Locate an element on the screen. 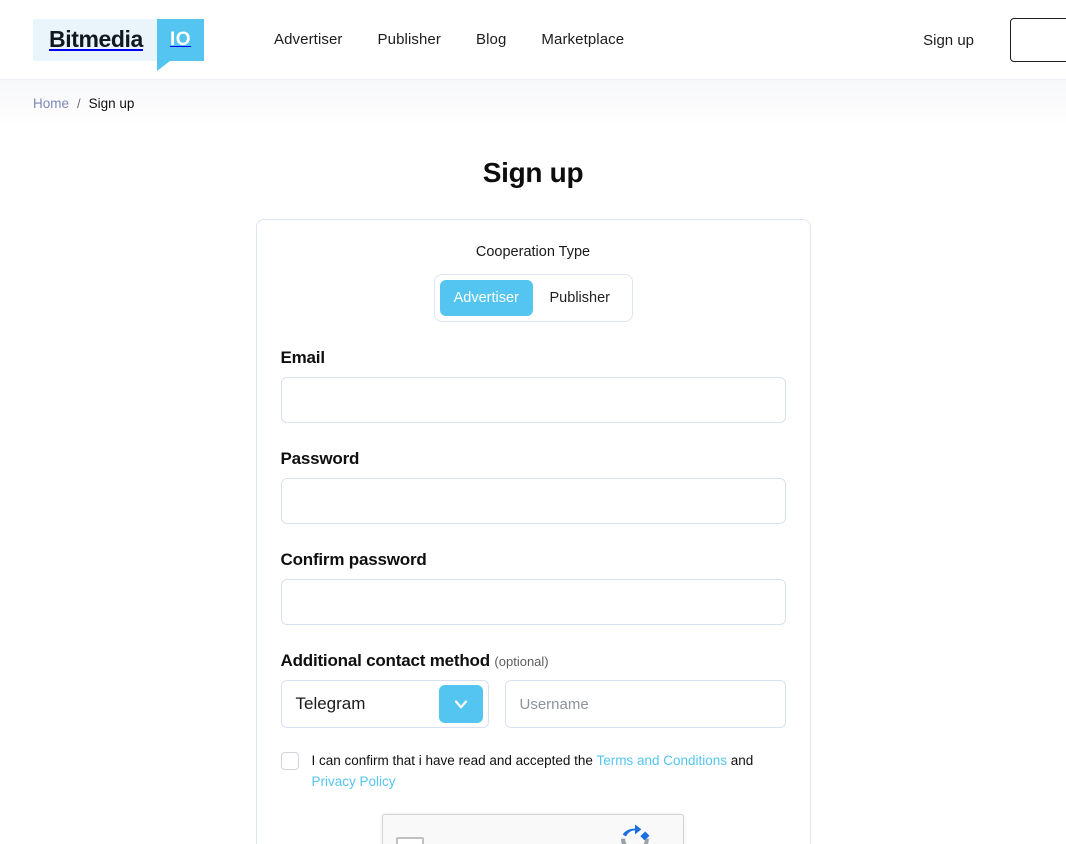 Image resolution: width=1066 pixels, height=844 pixels. confirm-password-label: Confirm password is located at coordinates (353, 559).